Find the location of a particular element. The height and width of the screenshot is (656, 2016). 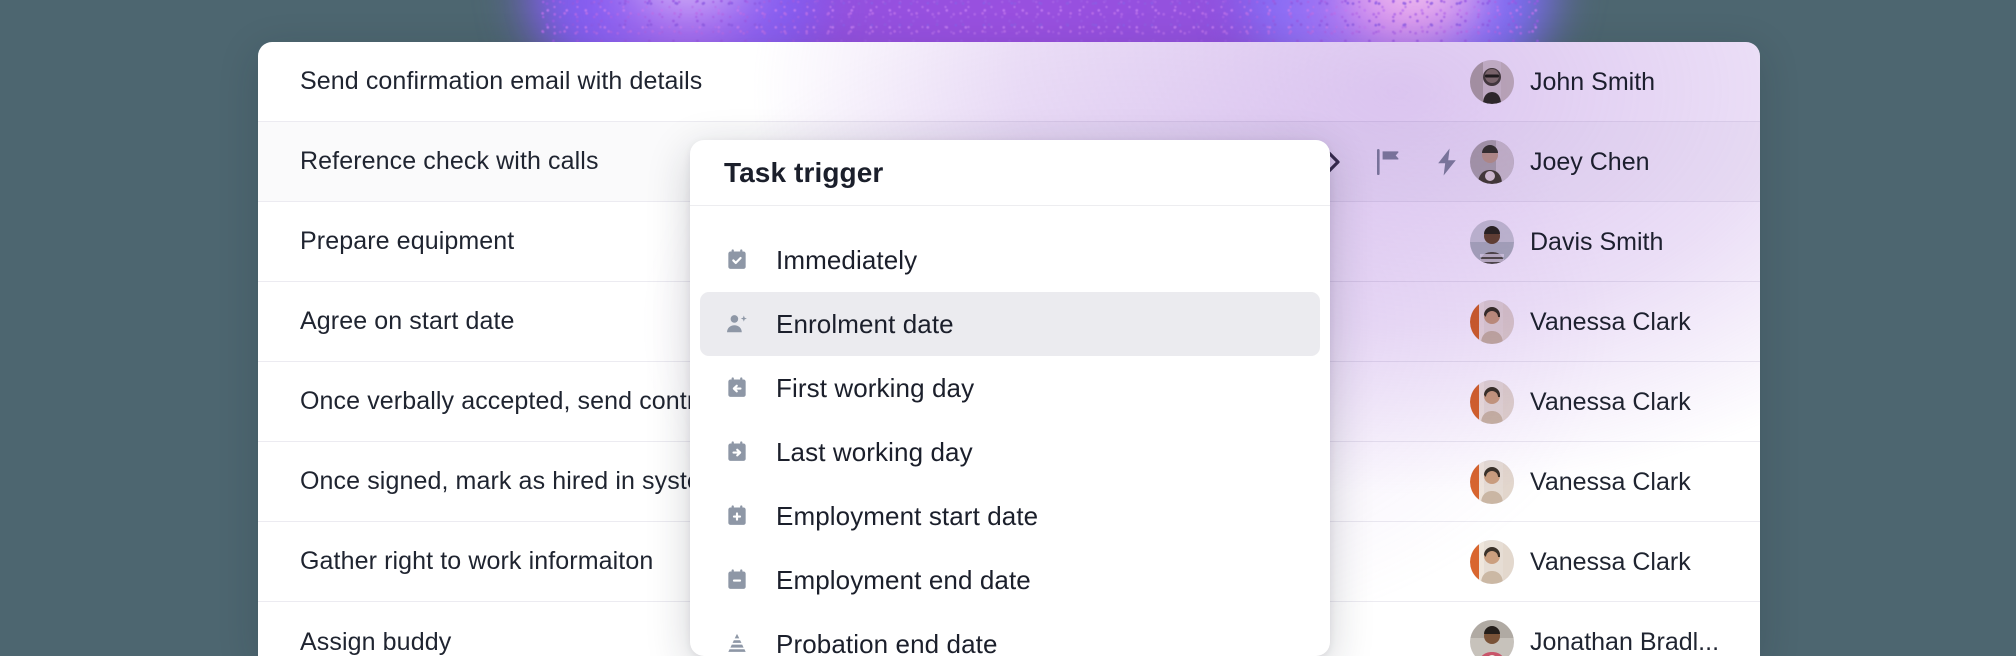

task-title: Agree on start date is located at coordinates (407, 321).